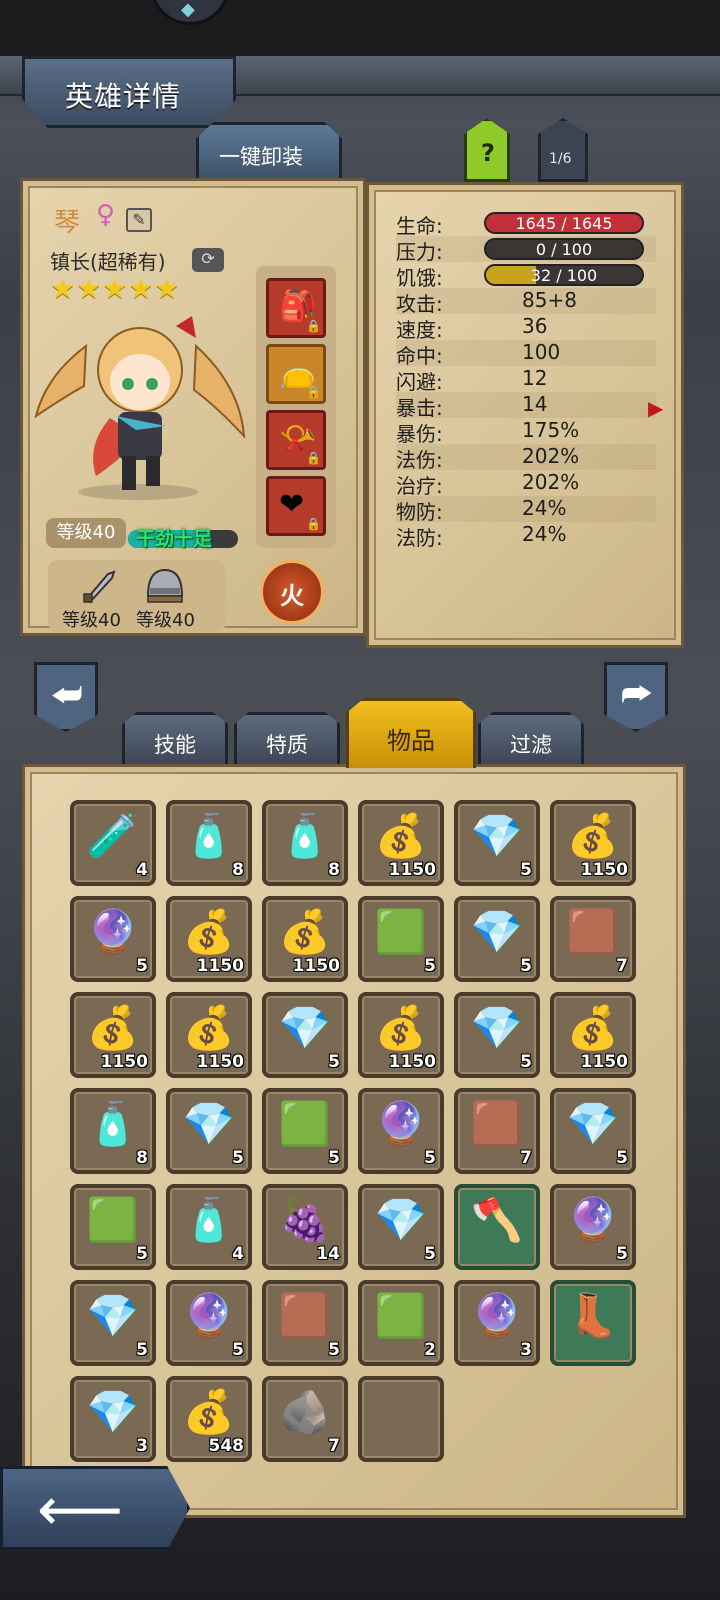 This screenshot has width=720, height=1600. I want to click on inventory-slot: 🧪 4, so click(113, 843).